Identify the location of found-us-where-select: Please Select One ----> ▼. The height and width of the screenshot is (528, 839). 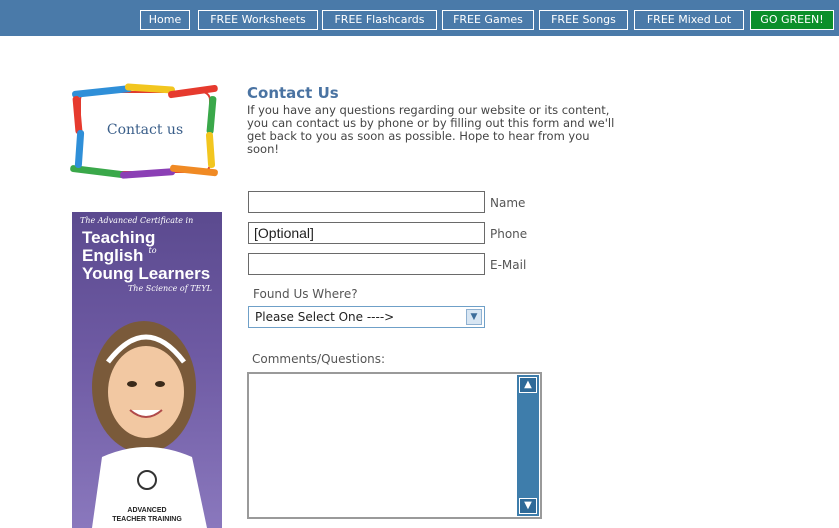
(366, 317).